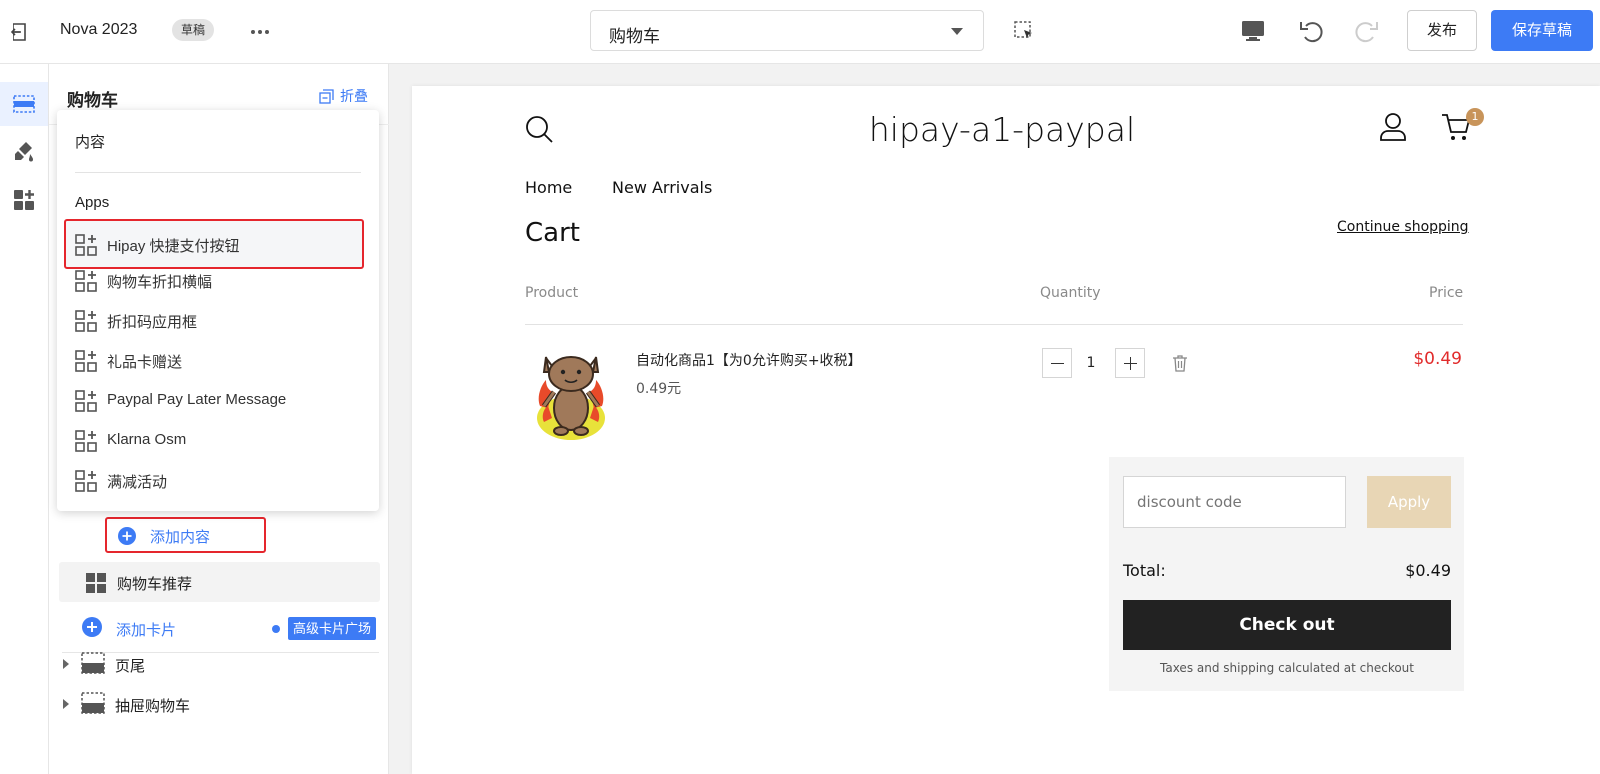  Describe the element at coordinates (92, 202) in the screenshot. I see `apps-section-title: Apps` at that location.